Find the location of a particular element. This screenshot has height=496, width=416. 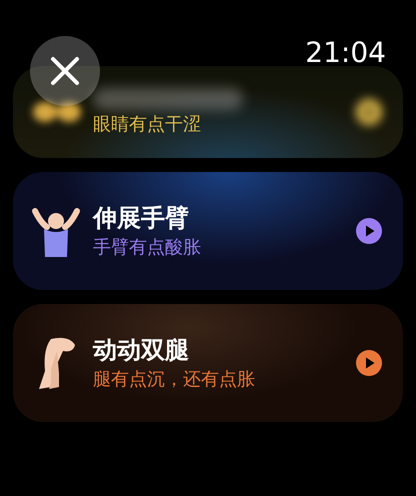

close-button is located at coordinates (65, 71).